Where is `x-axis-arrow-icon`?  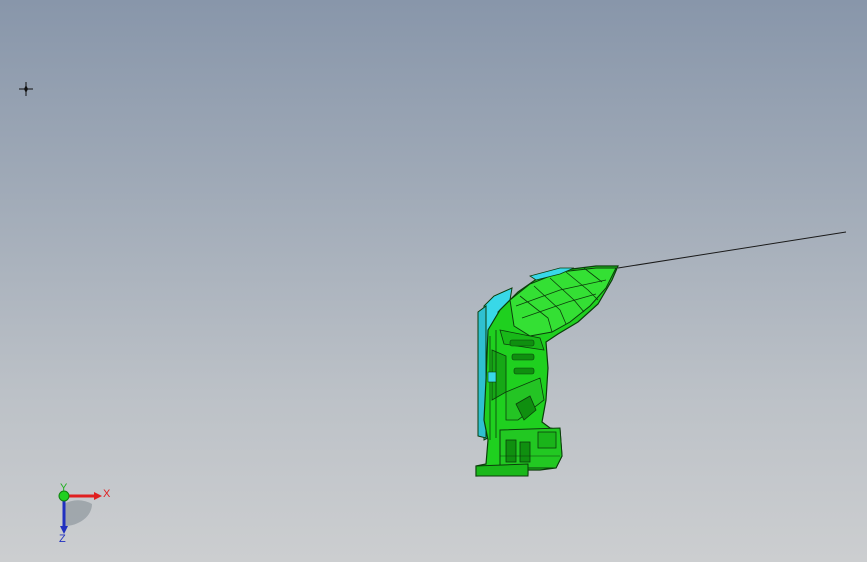
x-axis-arrow-icon is located at coordinates (98, 496).